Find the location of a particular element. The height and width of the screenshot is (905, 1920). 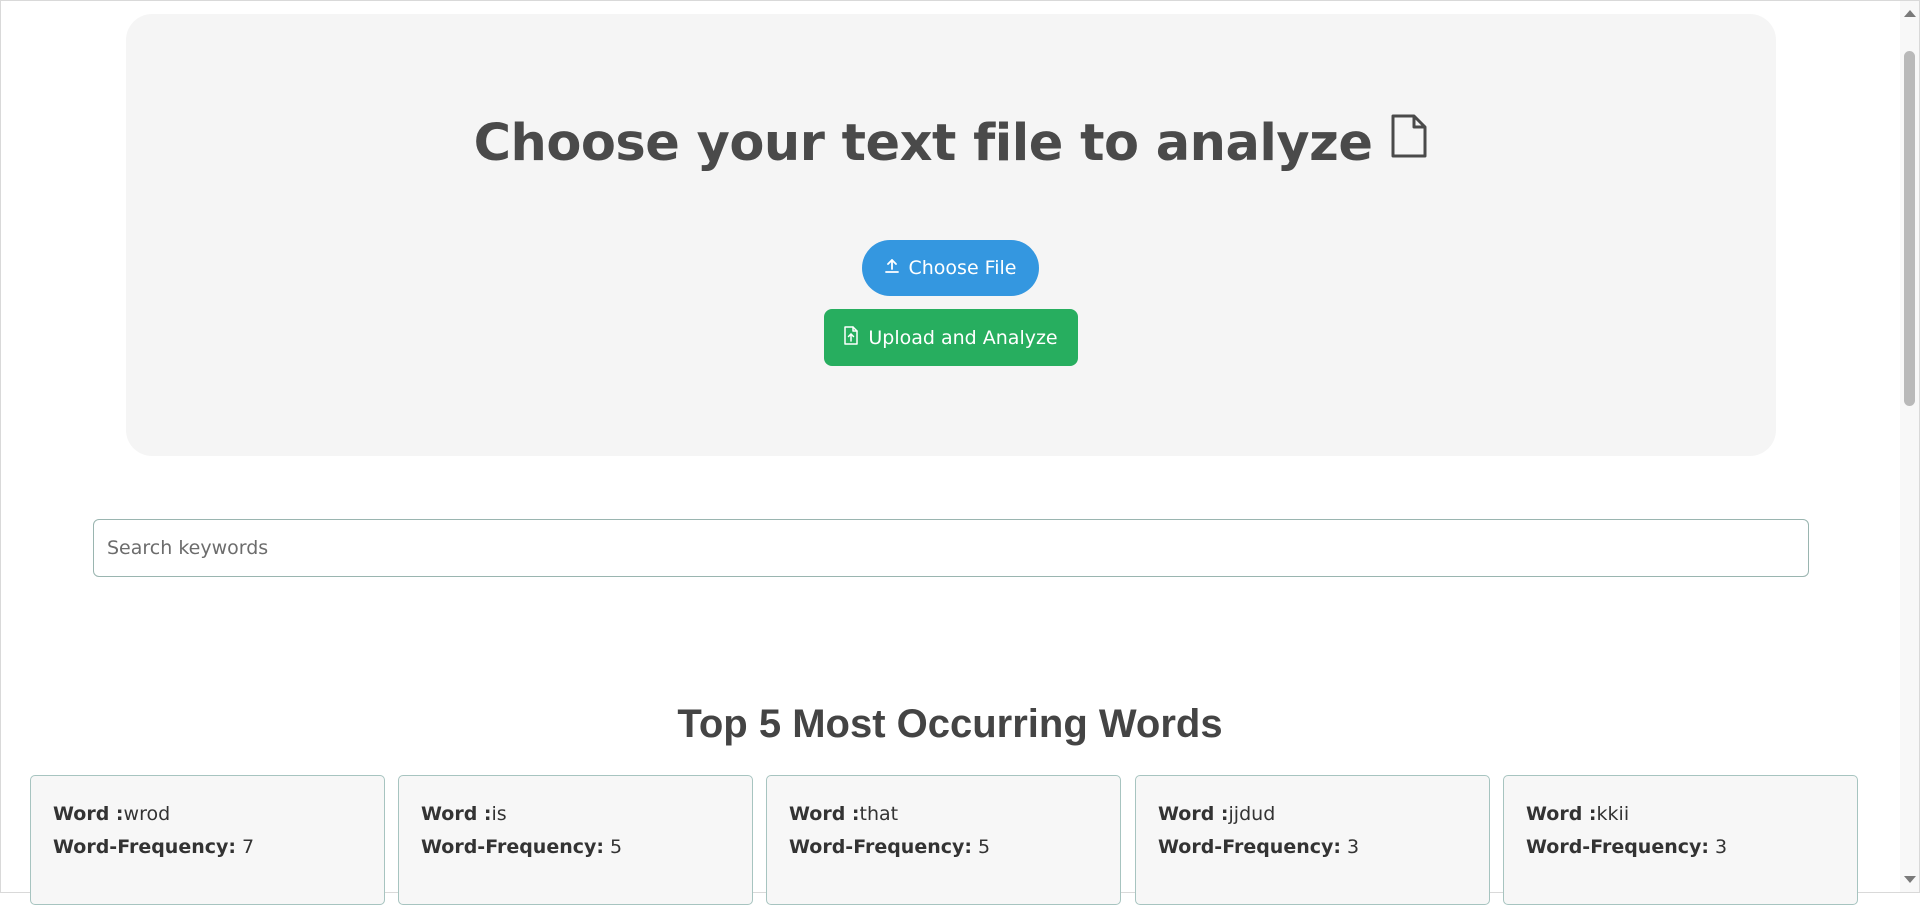

word-line: Word :jjdud is located at coordinates (1216, 814).